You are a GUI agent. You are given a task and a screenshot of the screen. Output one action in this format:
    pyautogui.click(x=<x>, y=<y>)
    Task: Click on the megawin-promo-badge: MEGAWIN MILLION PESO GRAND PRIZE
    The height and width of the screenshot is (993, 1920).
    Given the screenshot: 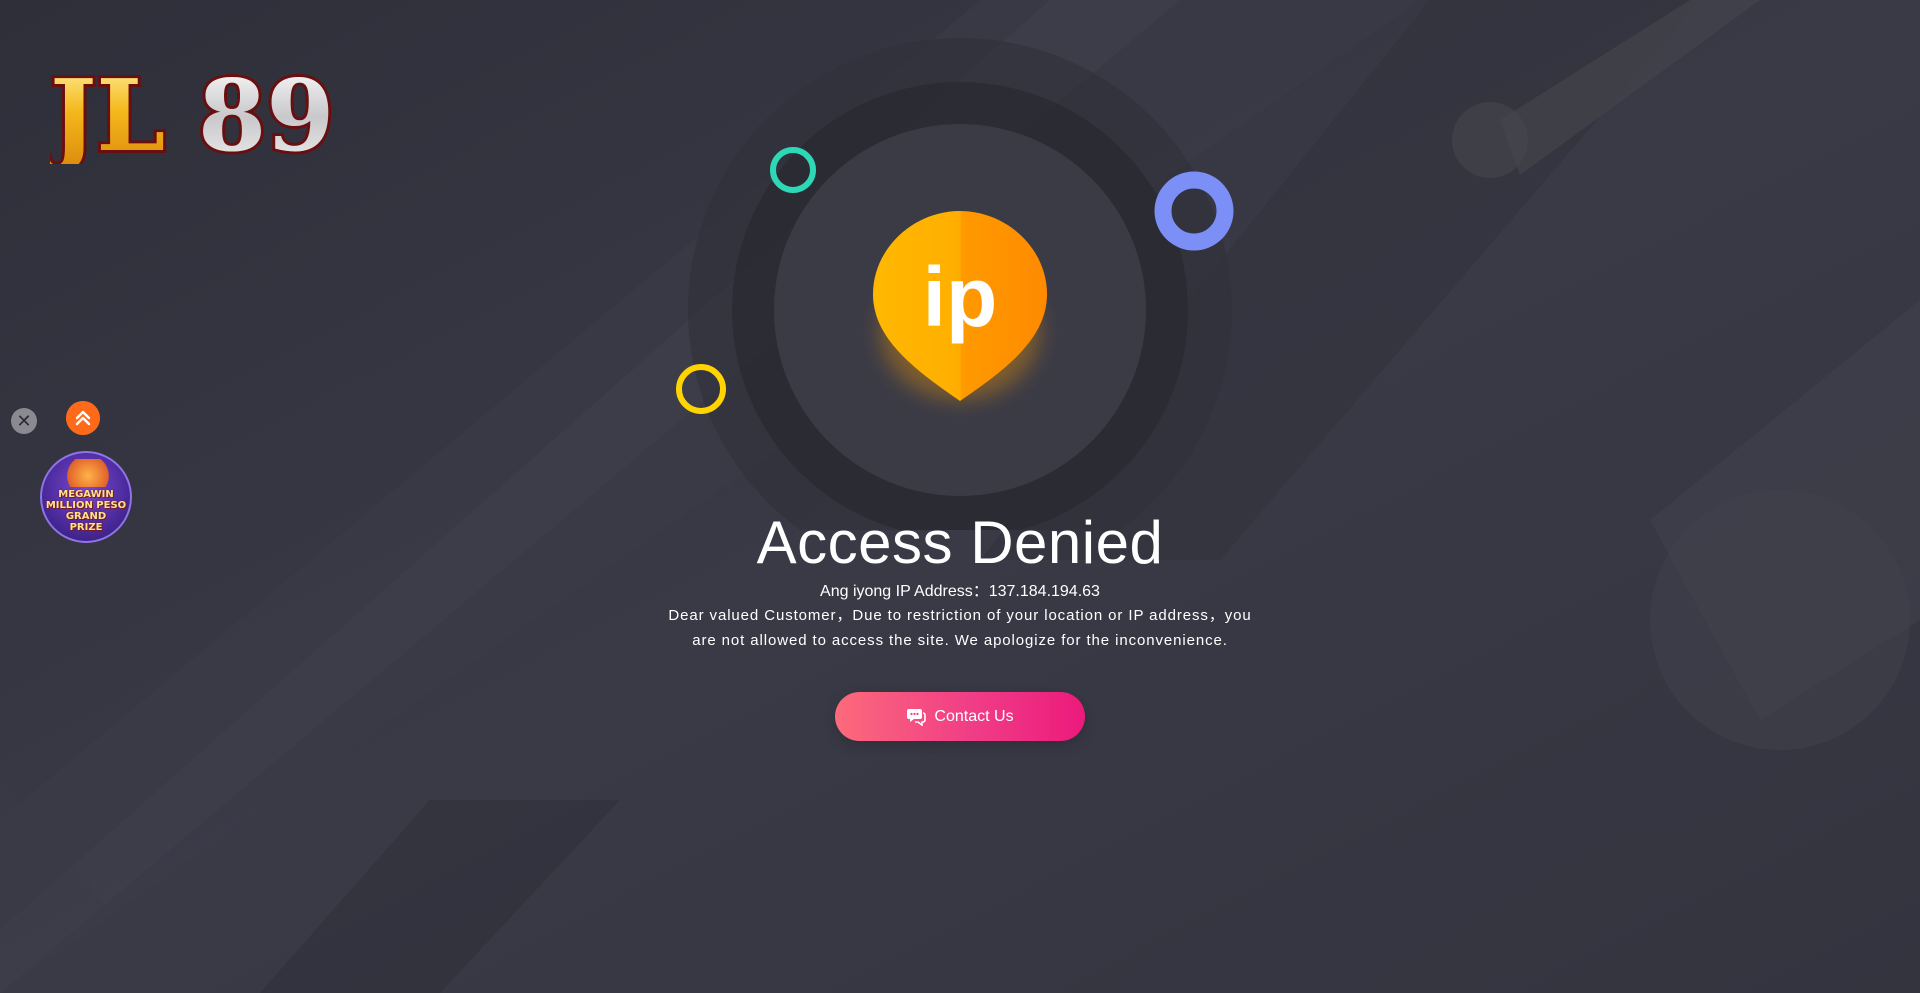 What is the action you would take?
    pyautogui.click(x=86, y=497)
    